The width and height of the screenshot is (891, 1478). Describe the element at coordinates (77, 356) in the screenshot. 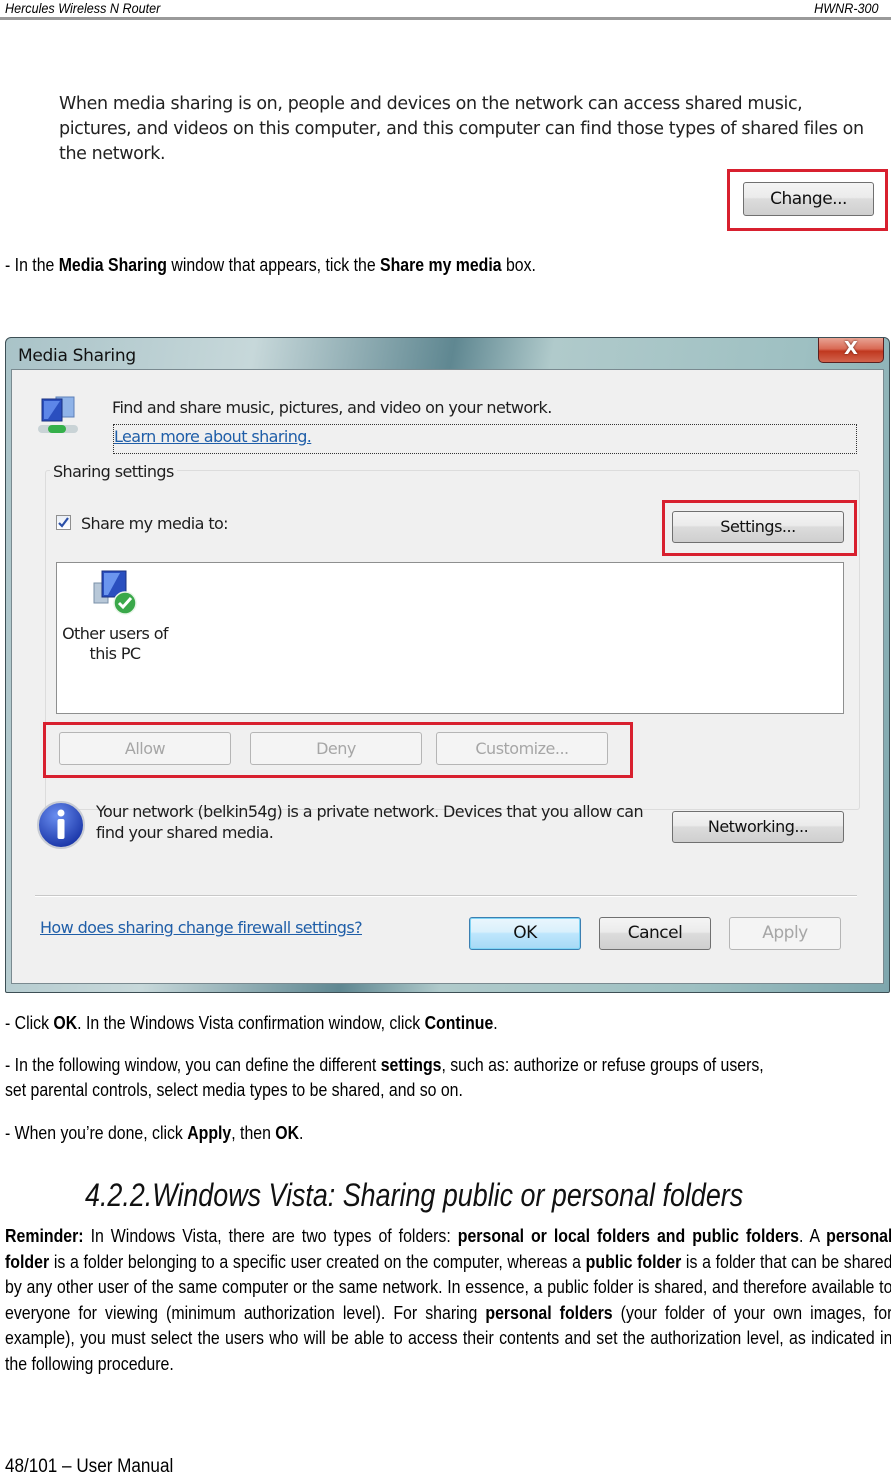

I see `dialog-title: Media Sharing` at that location.